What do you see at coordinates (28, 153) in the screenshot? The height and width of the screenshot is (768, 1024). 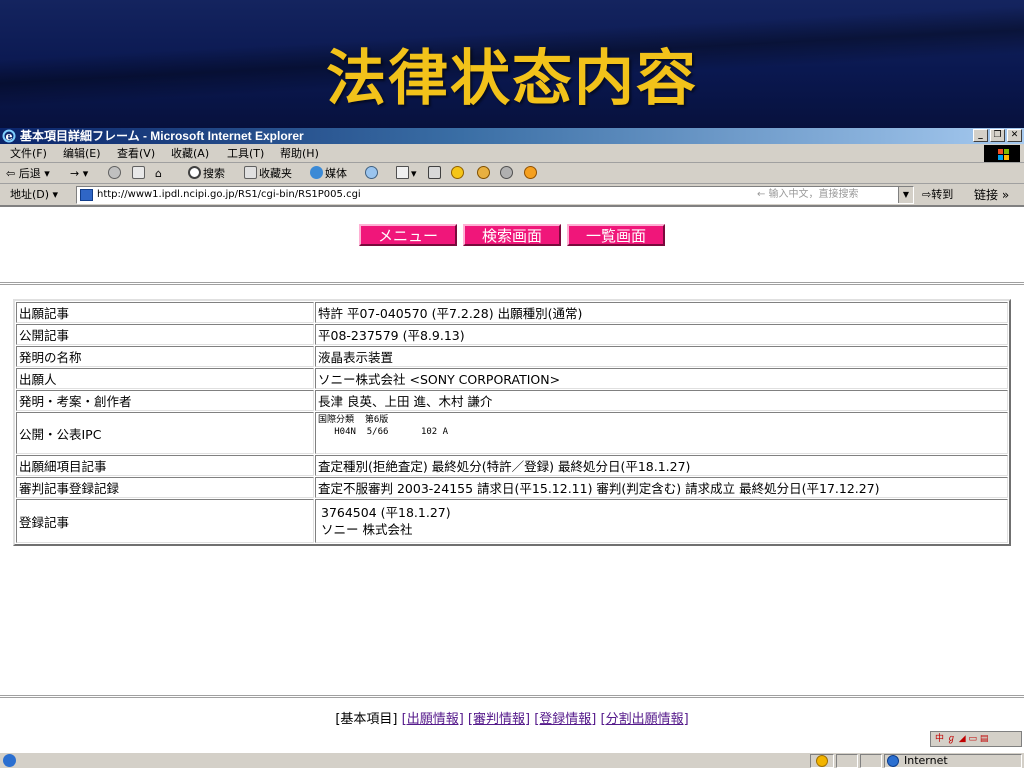 I see `menu-file: 文件(F)` at bounding box center [28, 153].